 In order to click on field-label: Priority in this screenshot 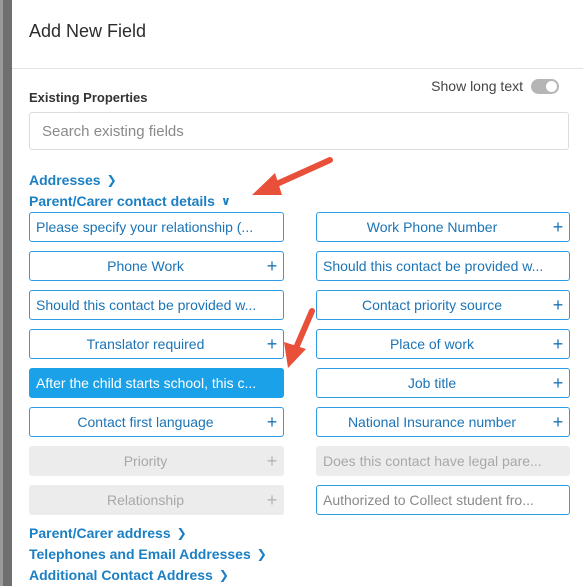, I will do `click(145, 461)`.